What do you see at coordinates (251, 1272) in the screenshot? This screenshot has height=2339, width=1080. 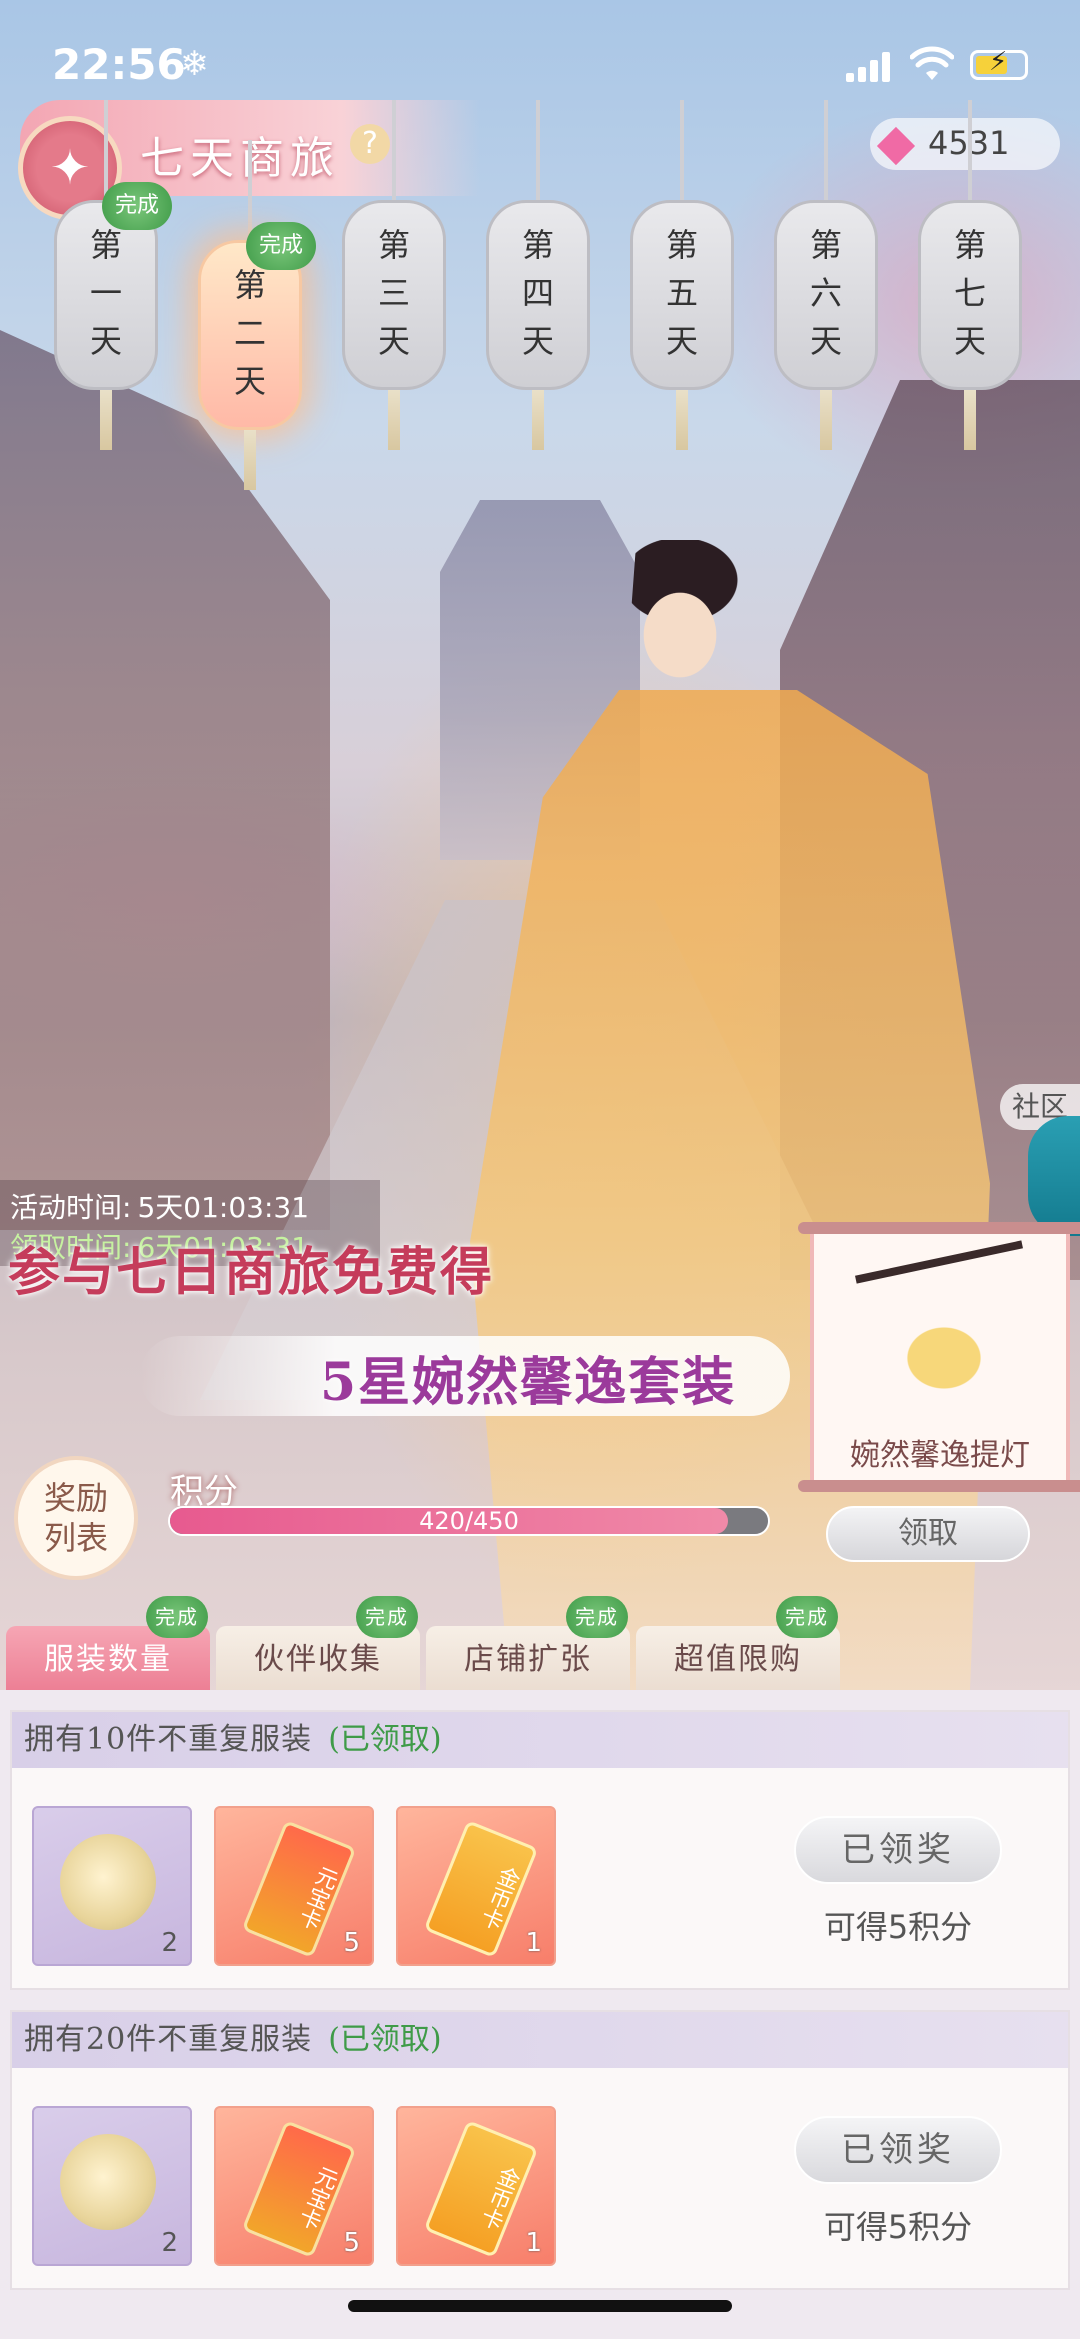 I see `promo-line-1: 参与七日商旅免费得` at bounding box center [251, 1272].